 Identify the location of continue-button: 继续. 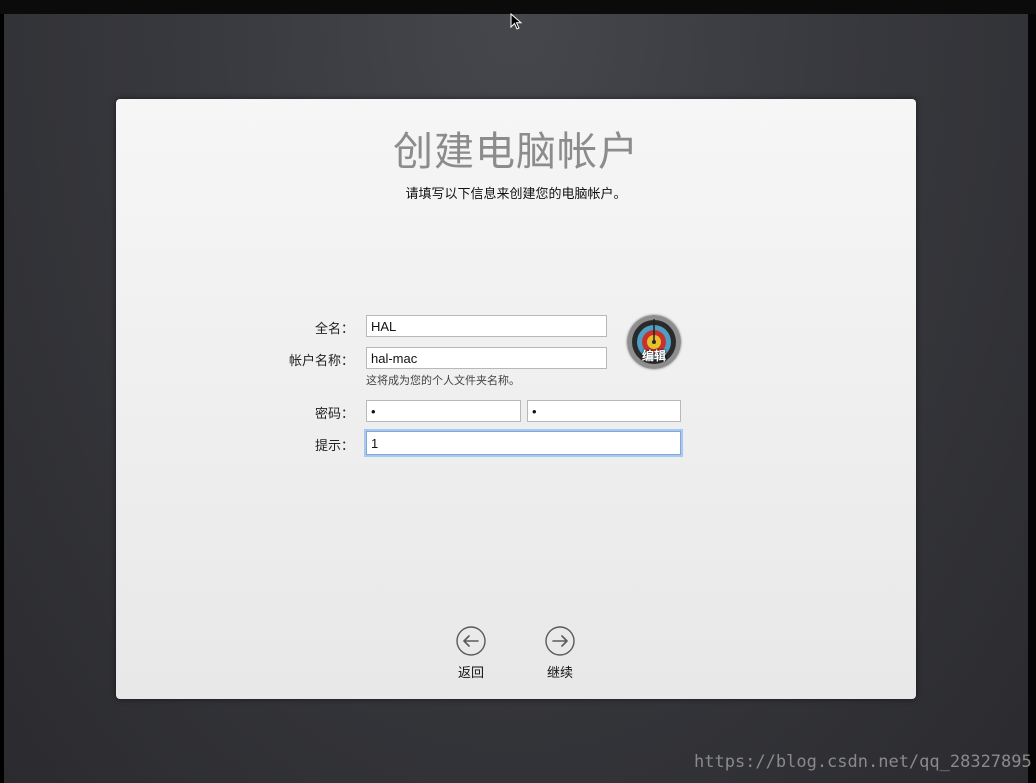
(561, 656).